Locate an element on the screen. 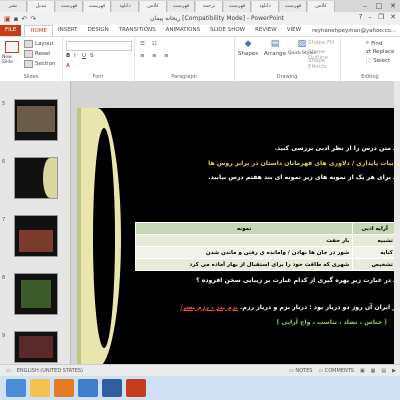  section-button: Section is located at coordinates (39, 64).